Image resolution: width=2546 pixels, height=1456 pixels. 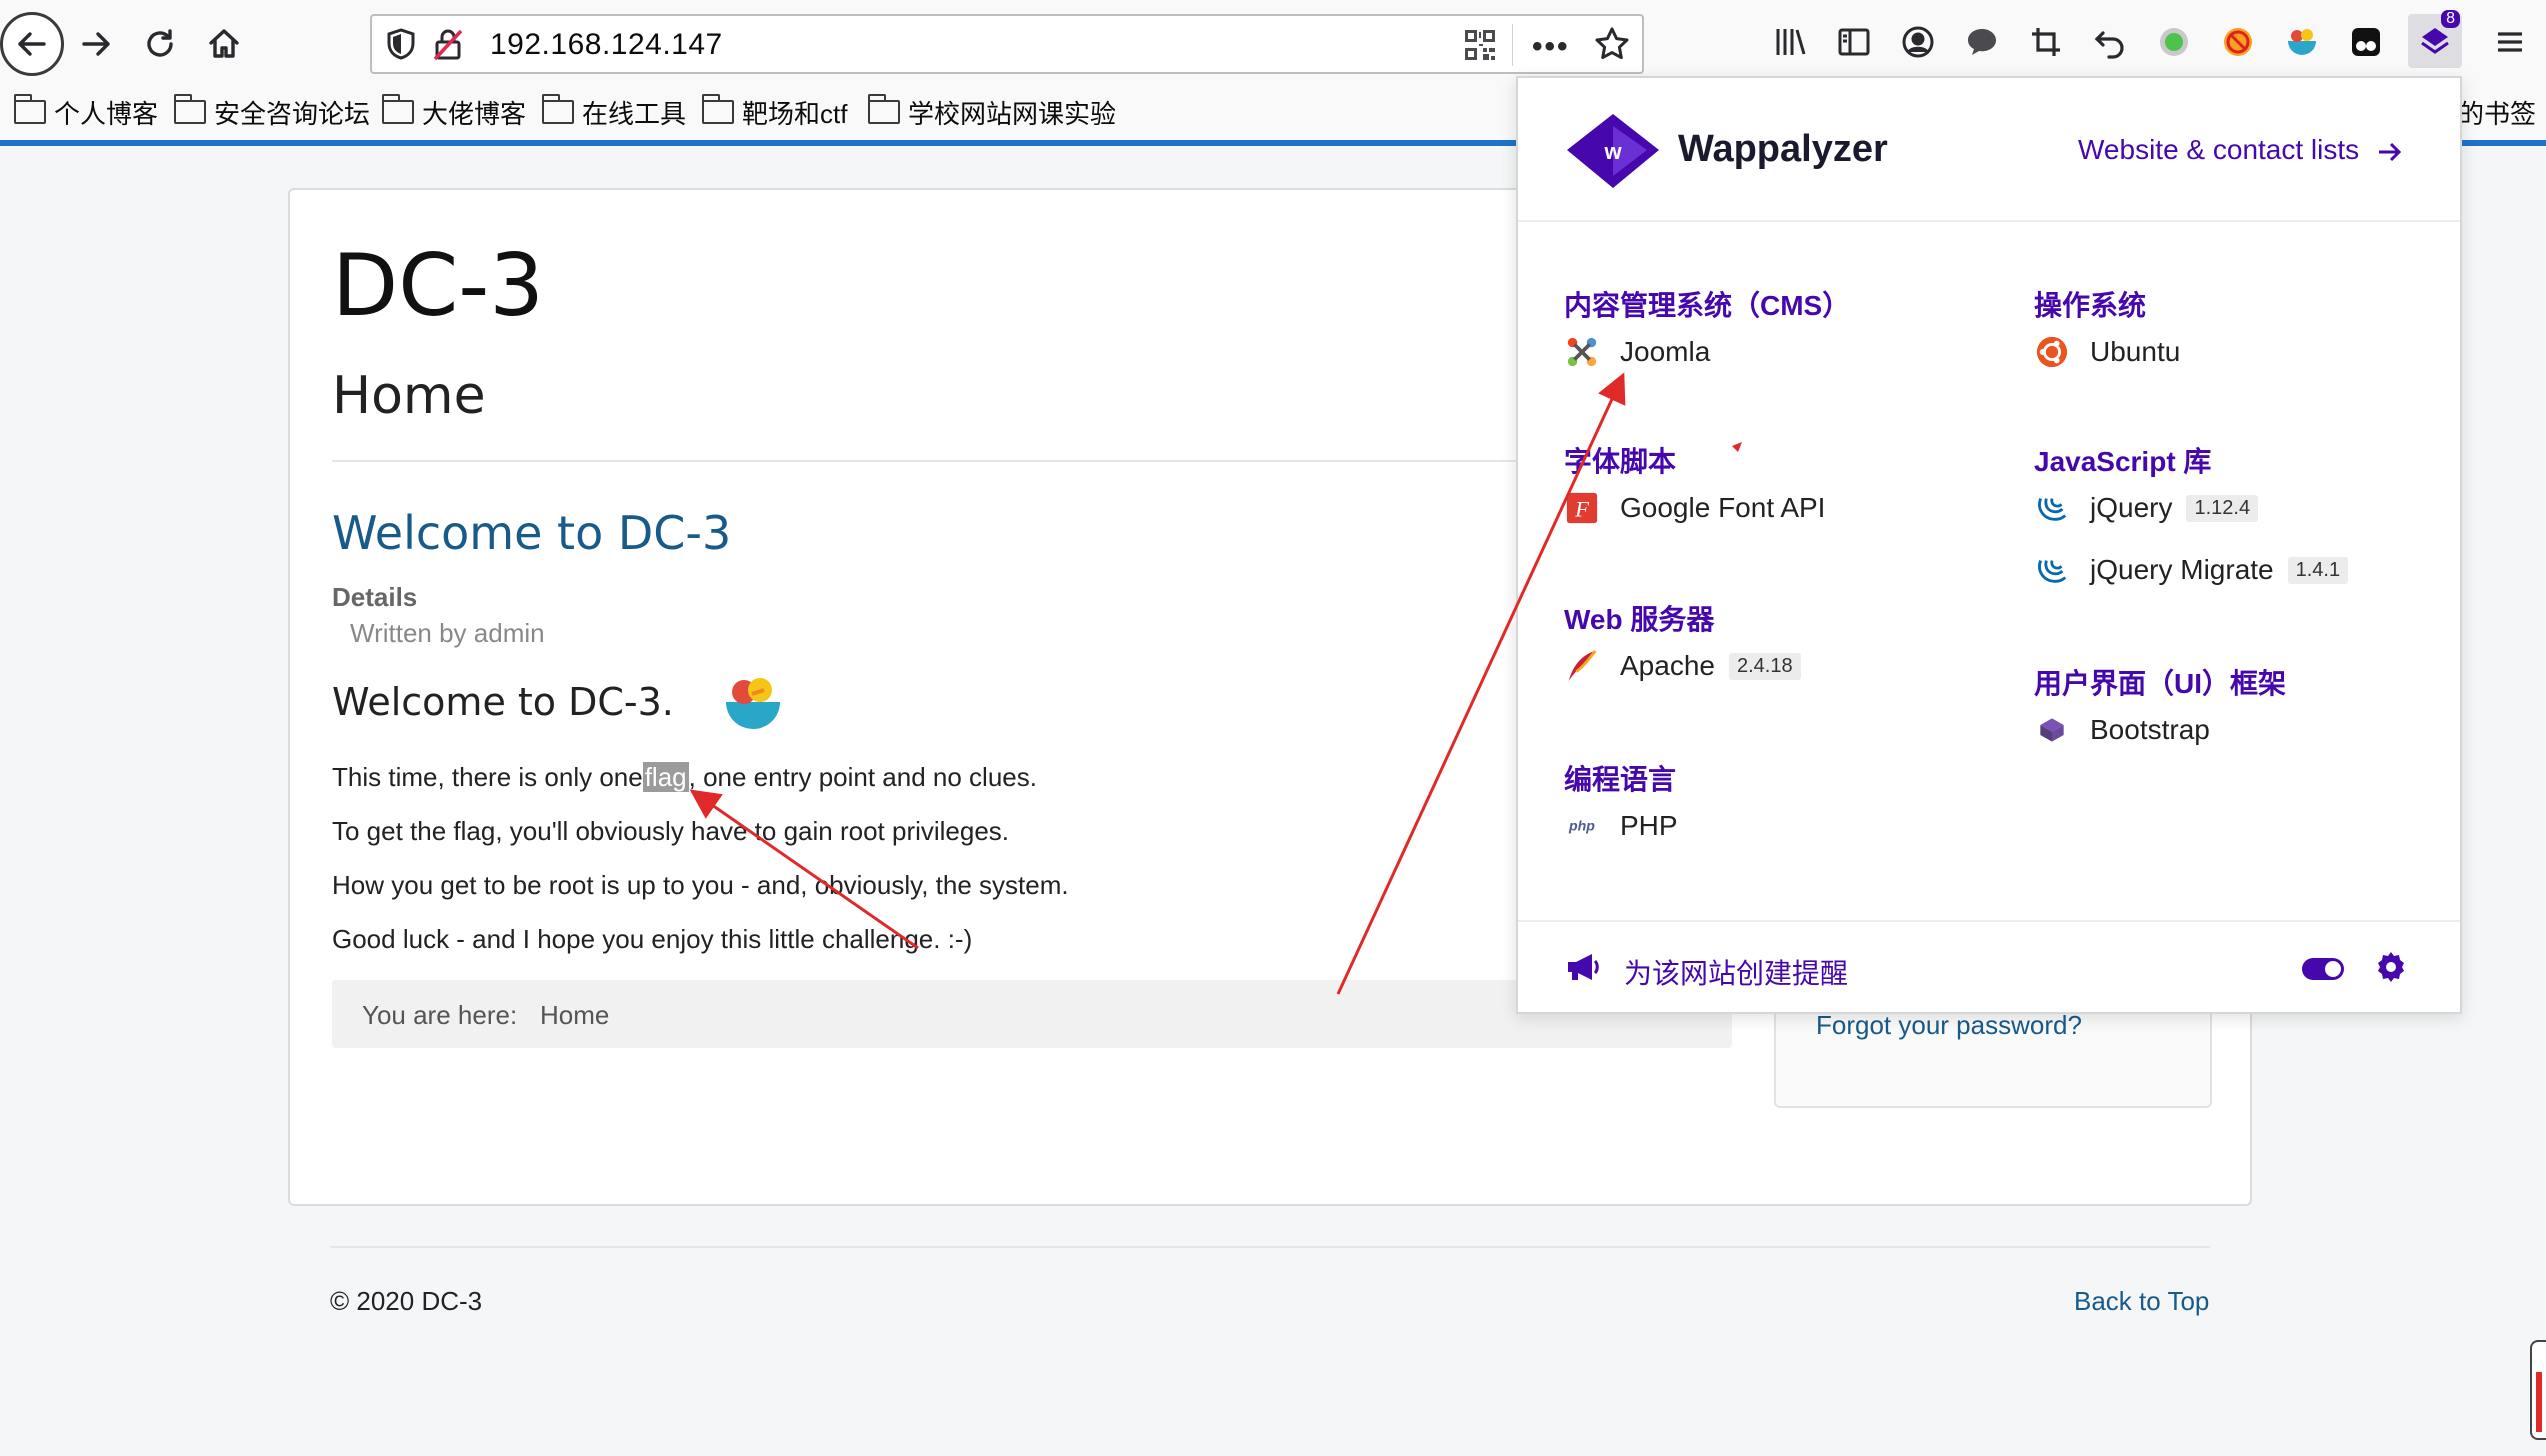 What do you see at coordinates (271, 112) in the screenshot?
I see `bookmark-folder: 安全咨询论坛` at bounding box center [271, 112].